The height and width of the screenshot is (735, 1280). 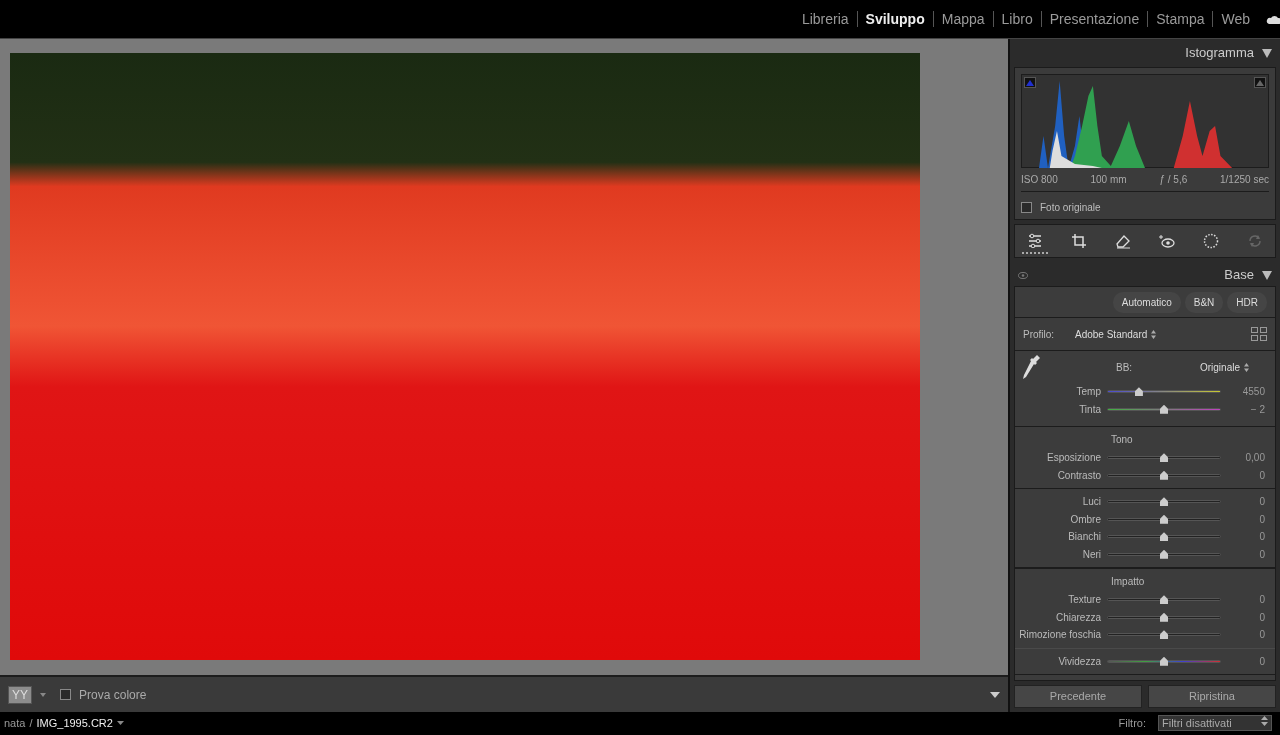 I want to click on field-label: Profilo:, so click(x=1039, y=334).